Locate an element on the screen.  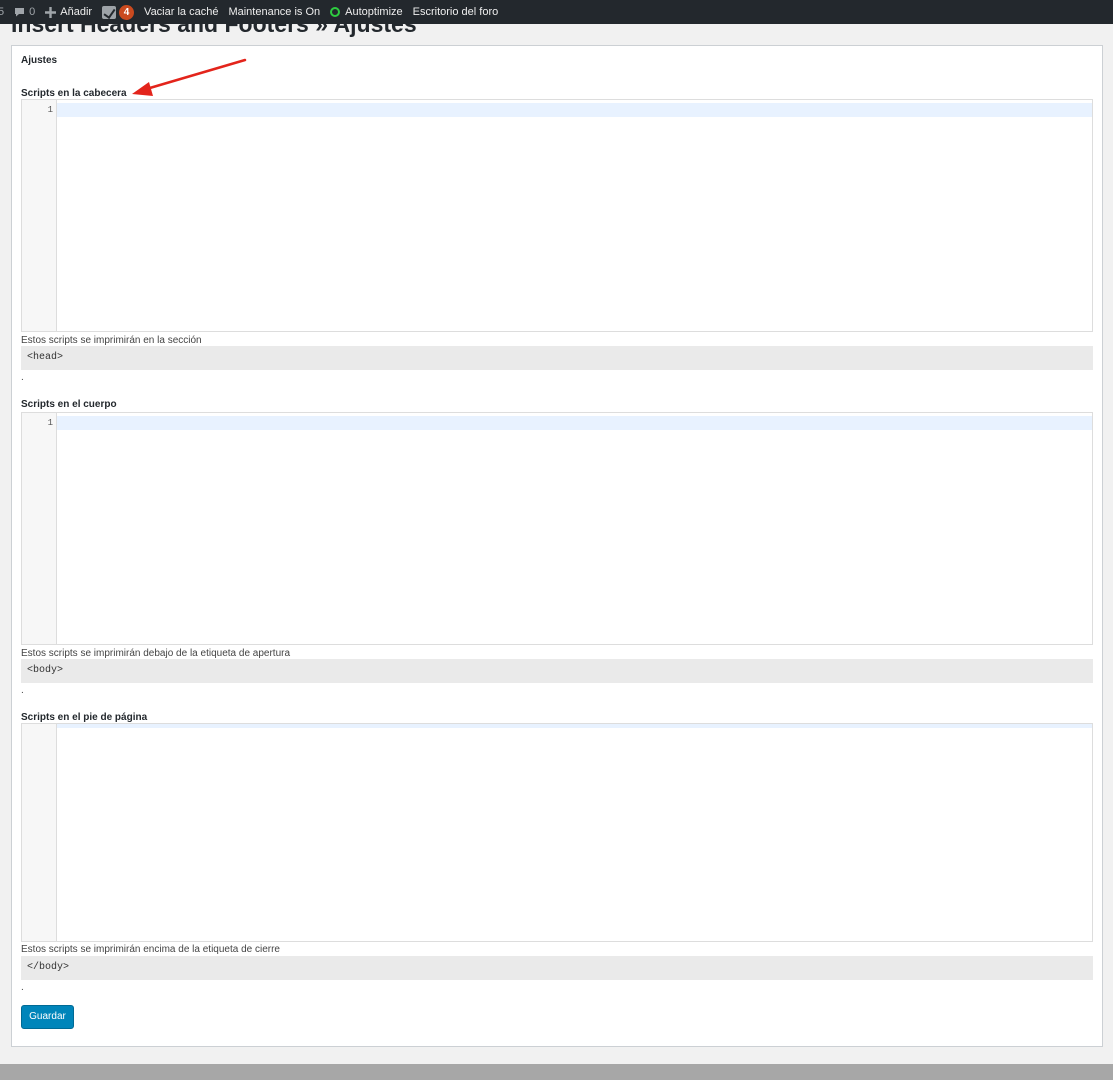
header-scripts-label: Scripts en la cabecera is located at coordinates (74, 93).